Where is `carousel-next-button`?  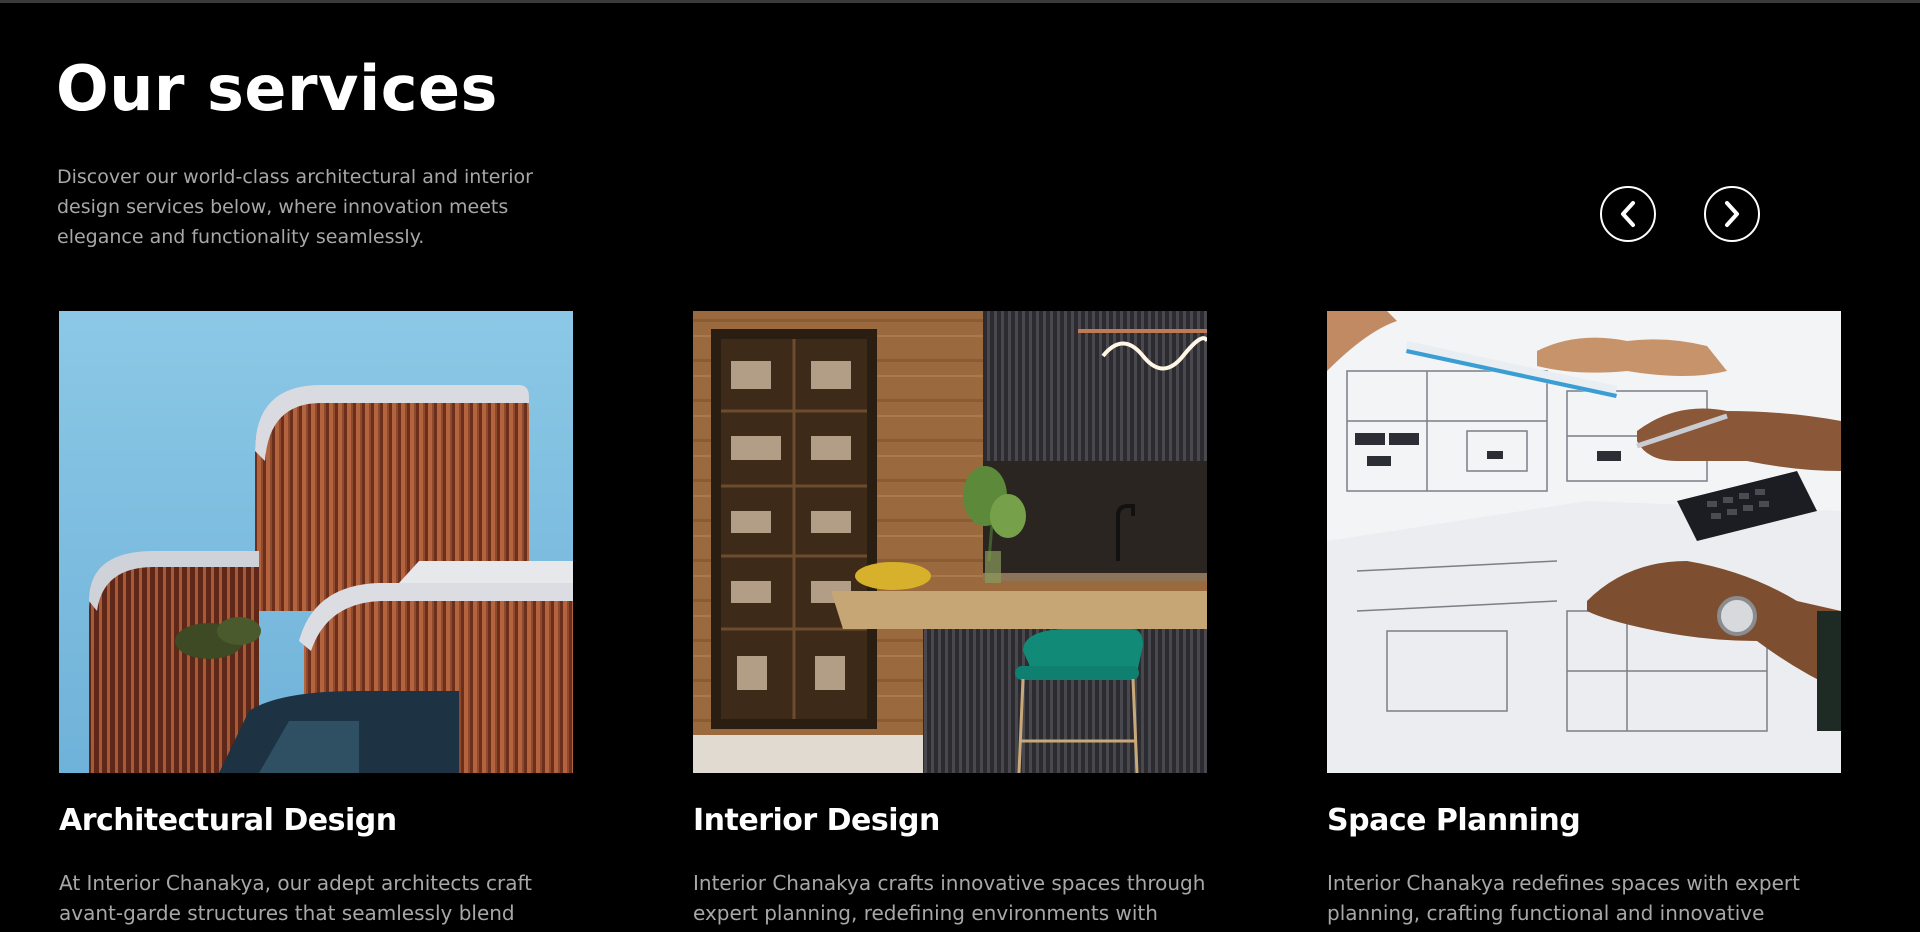
carousel-next-button is located at coordinates (1732, 214).